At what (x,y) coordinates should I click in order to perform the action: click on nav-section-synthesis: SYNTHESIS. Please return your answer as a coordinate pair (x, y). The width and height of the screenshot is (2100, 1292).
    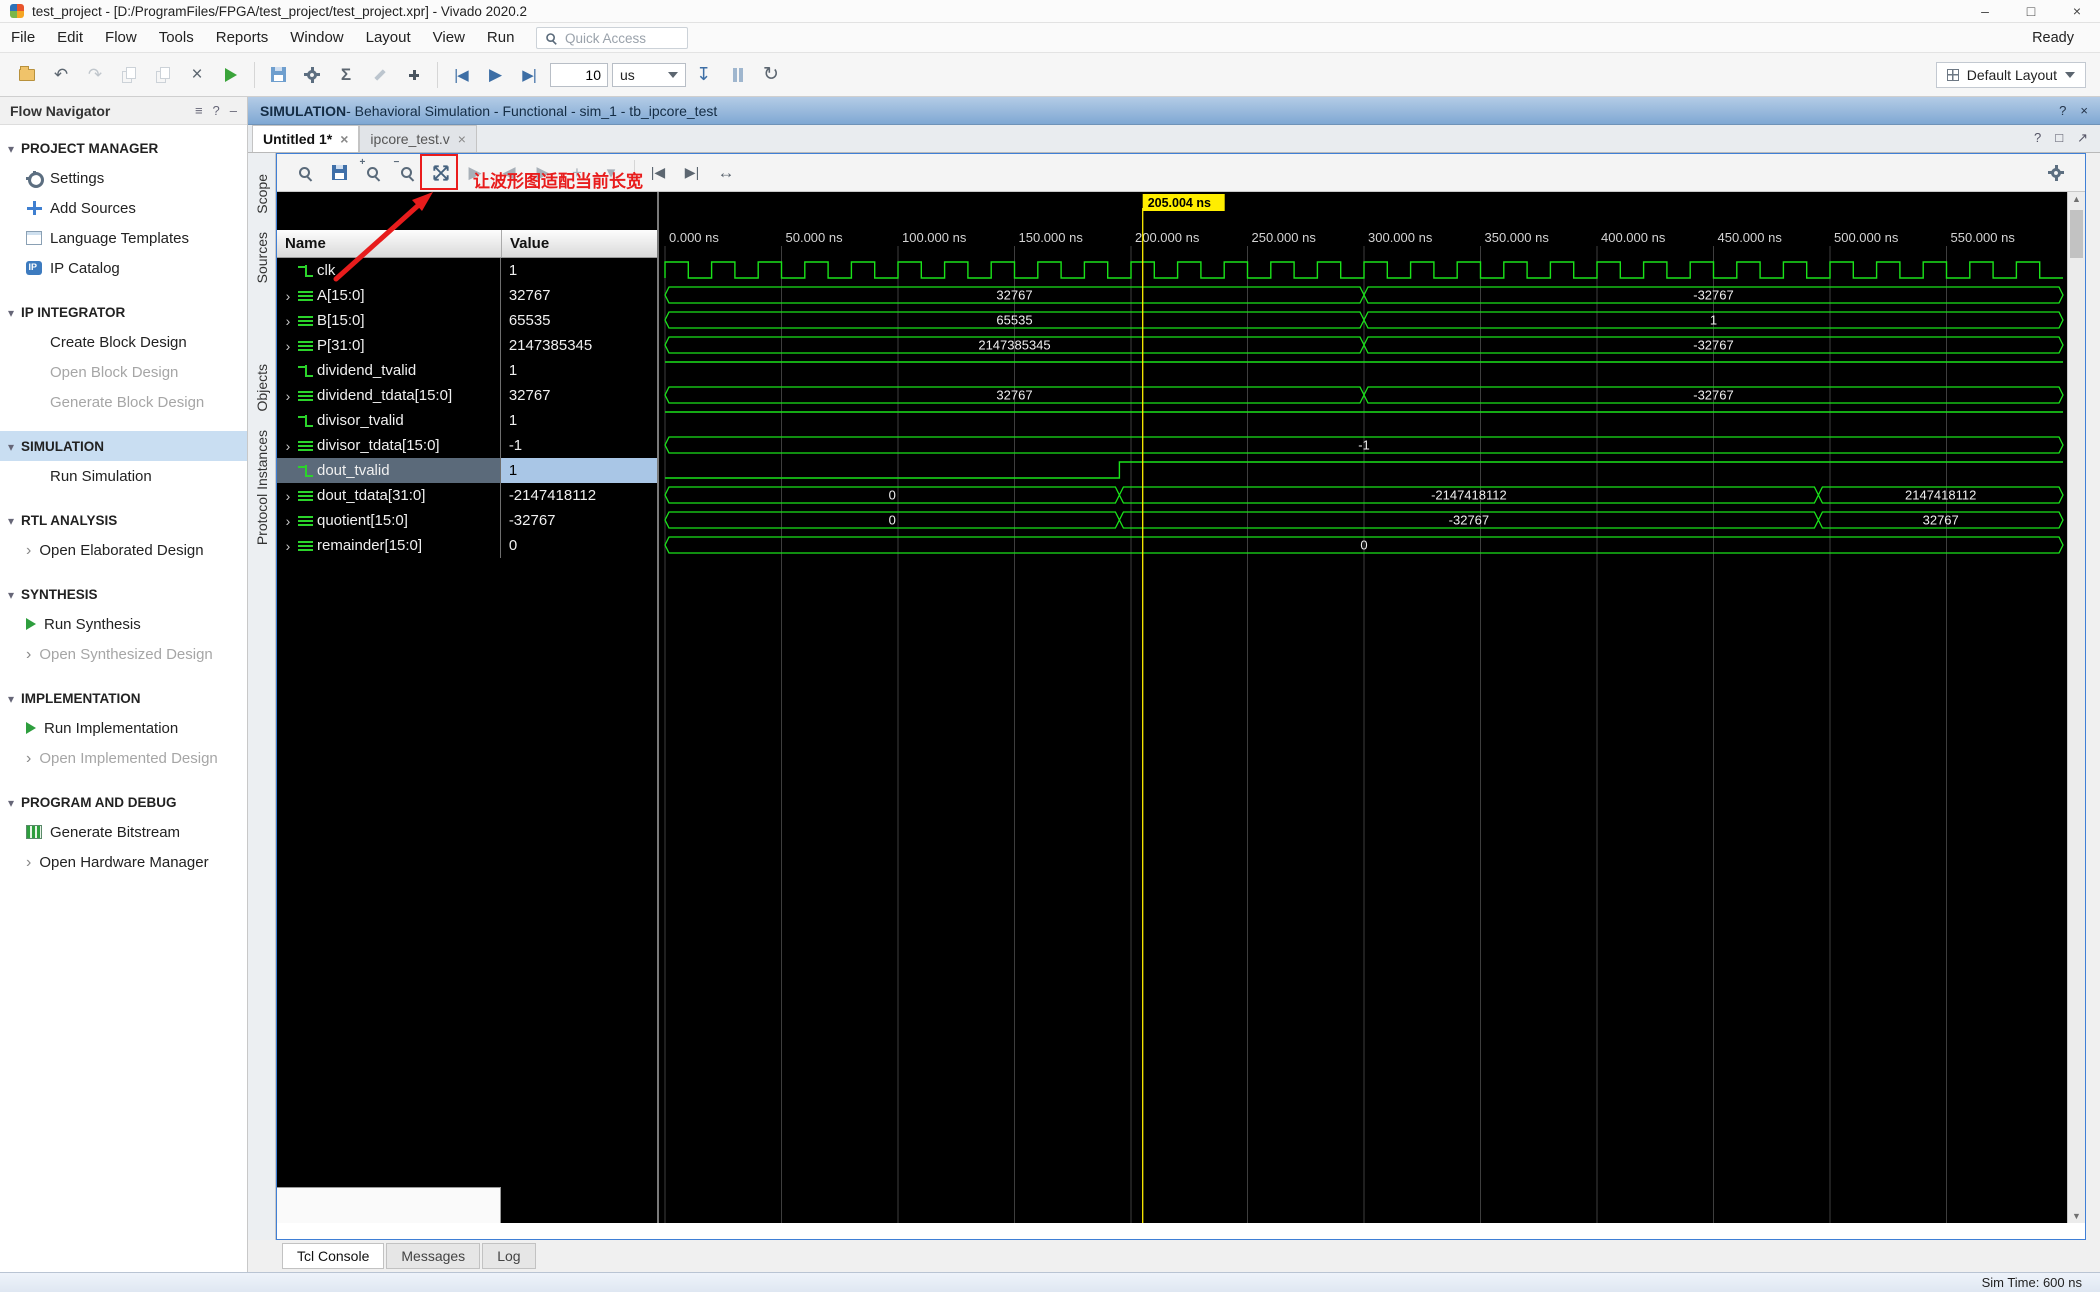
    Looking at the image, I should click on (123, 594).